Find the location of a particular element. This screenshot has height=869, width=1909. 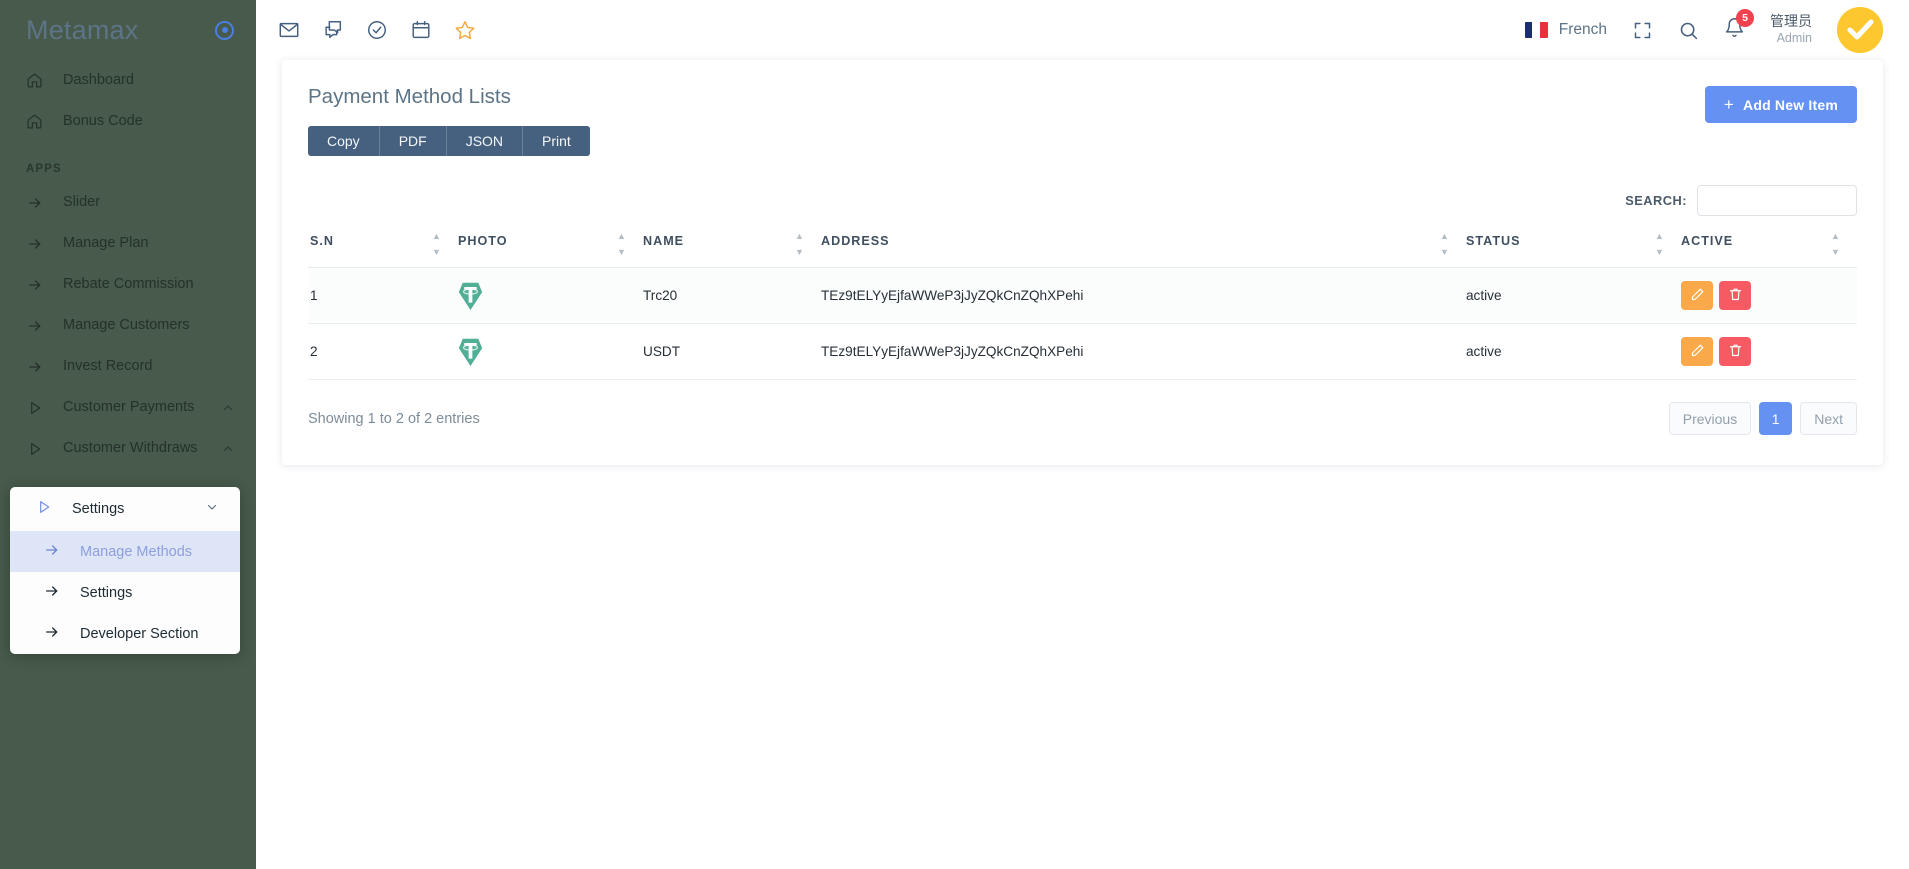

submenu-item-label: Developer Section is located at coordinates (139, 633).